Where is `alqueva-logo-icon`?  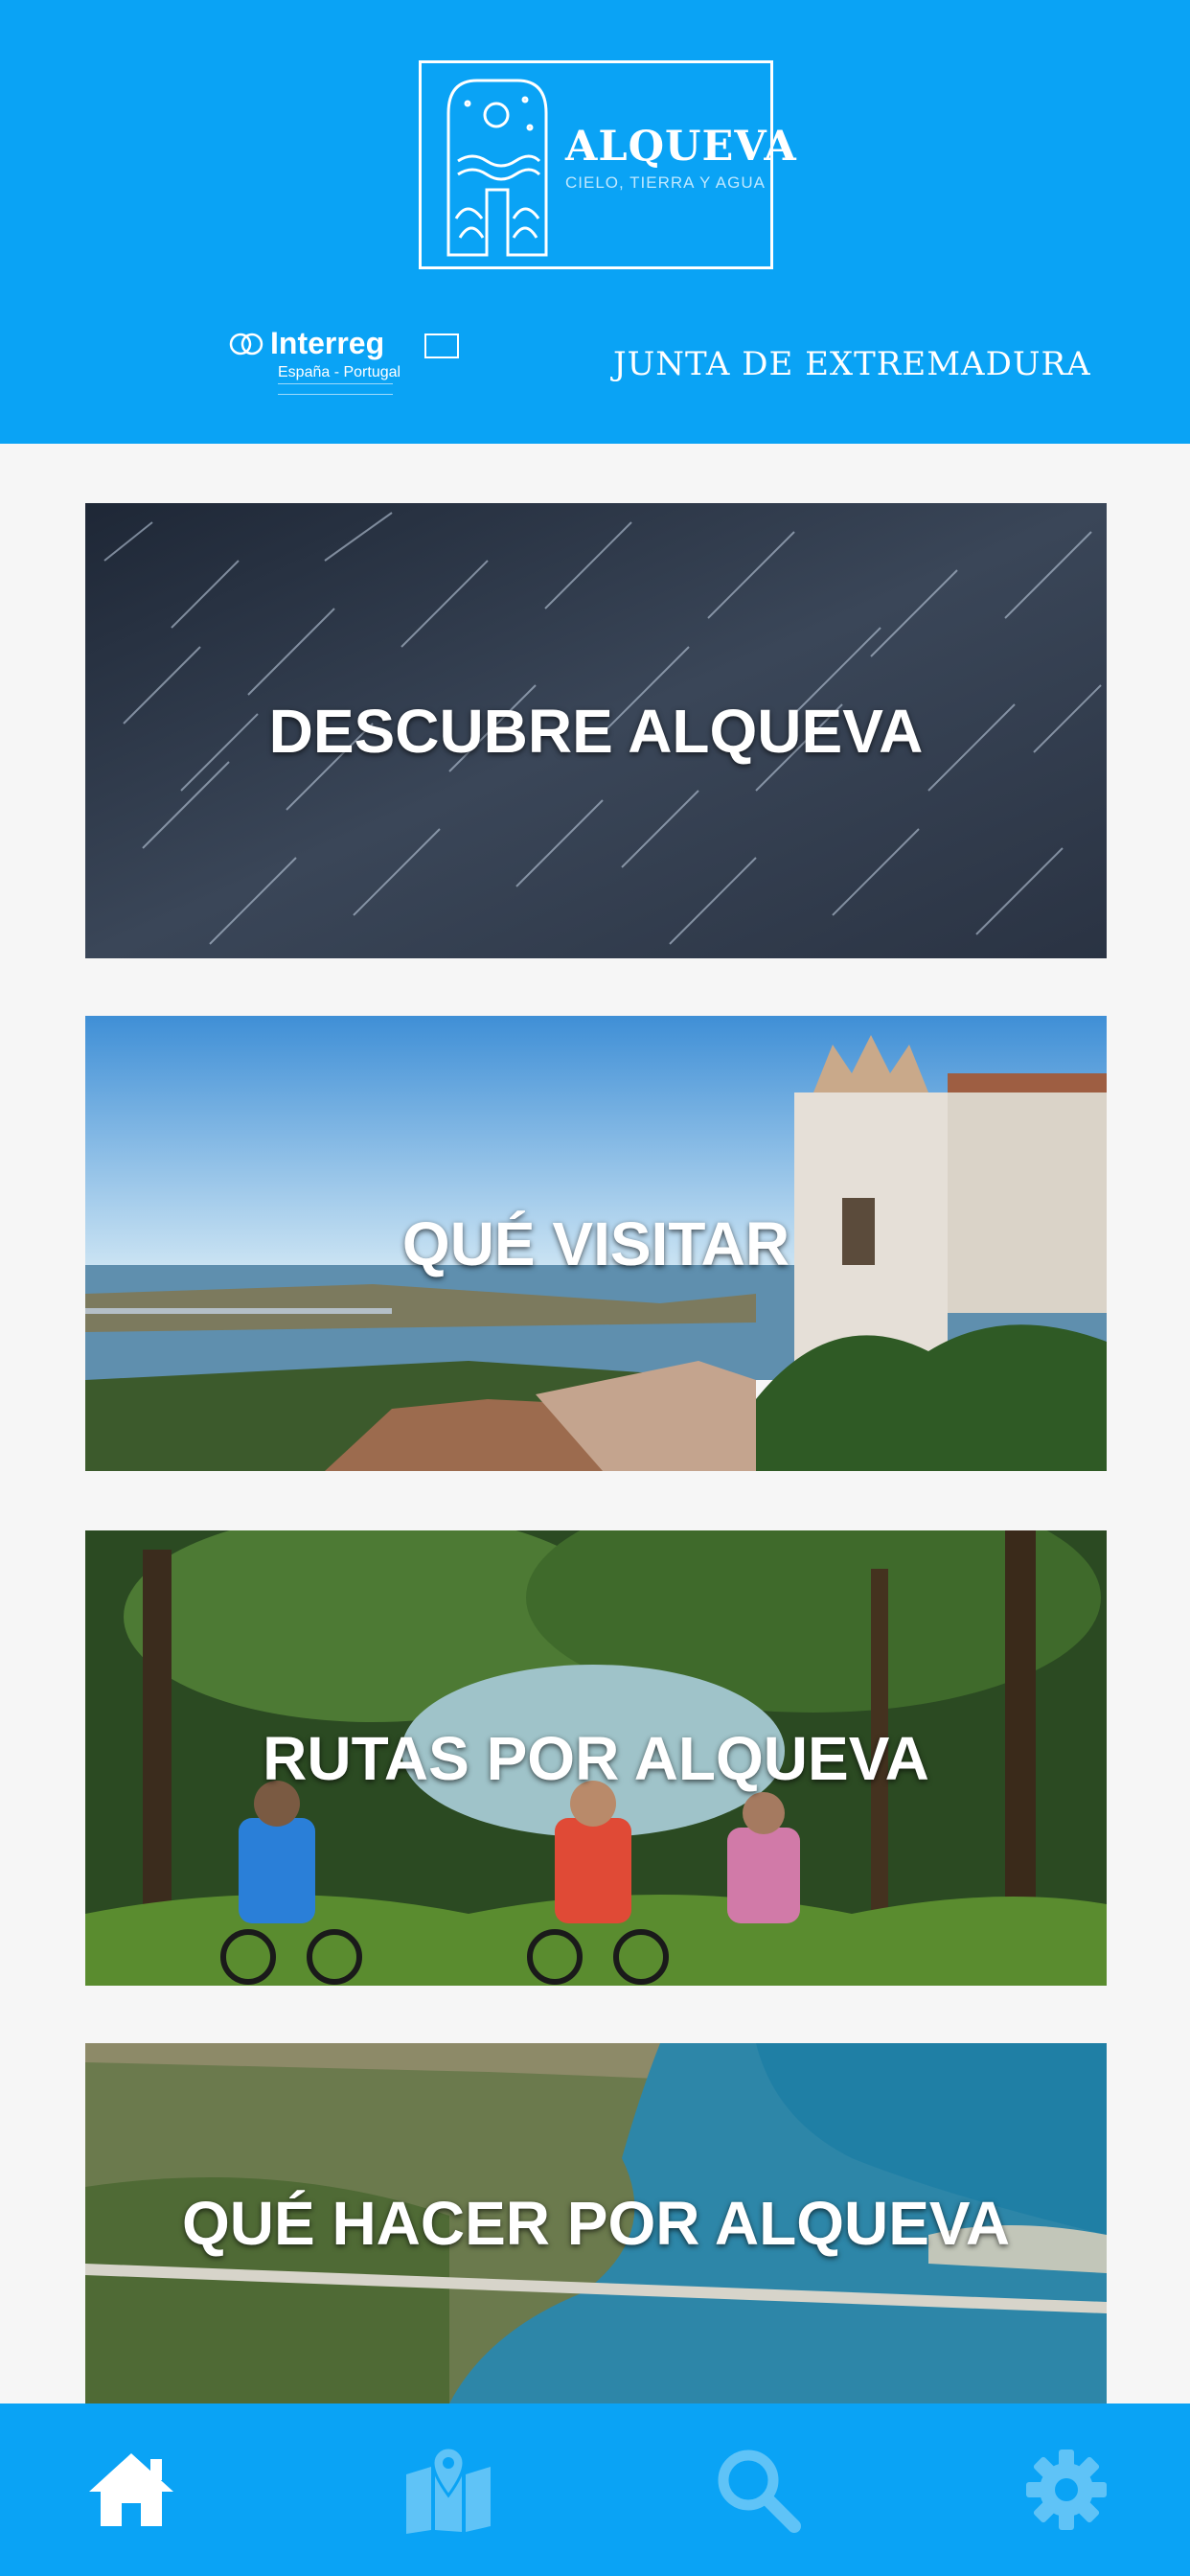 alqueva-logo-icon is located at coordinates (497, 168).